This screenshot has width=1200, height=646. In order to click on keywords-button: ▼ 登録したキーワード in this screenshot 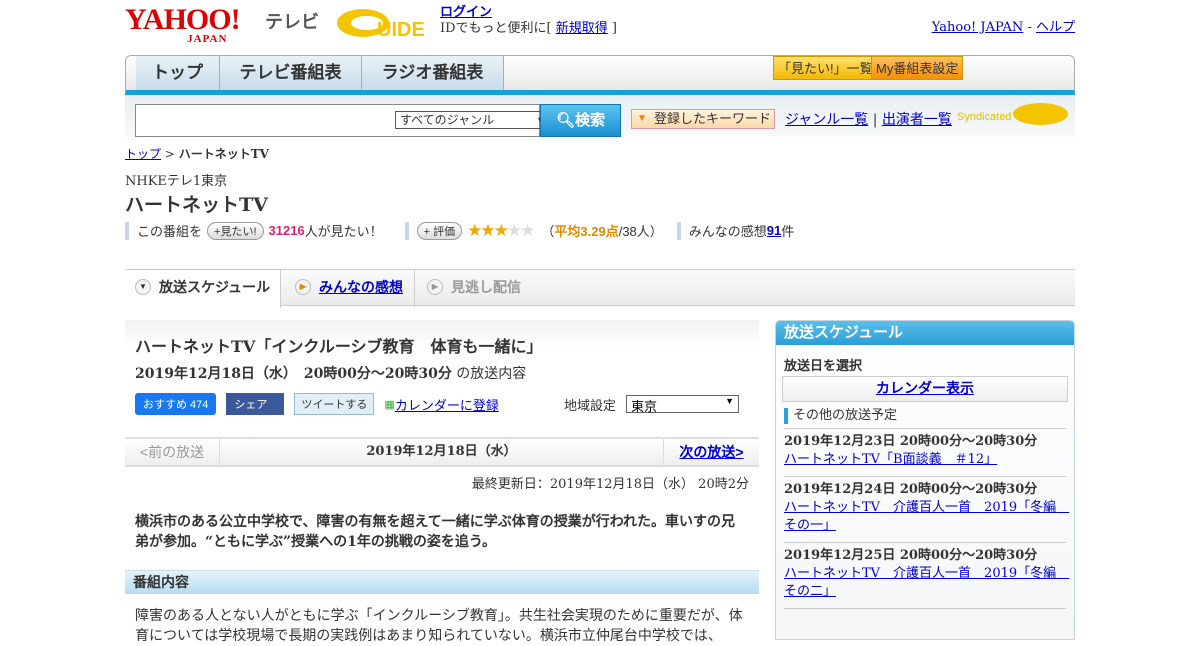, I will do `click(703, 119)`.